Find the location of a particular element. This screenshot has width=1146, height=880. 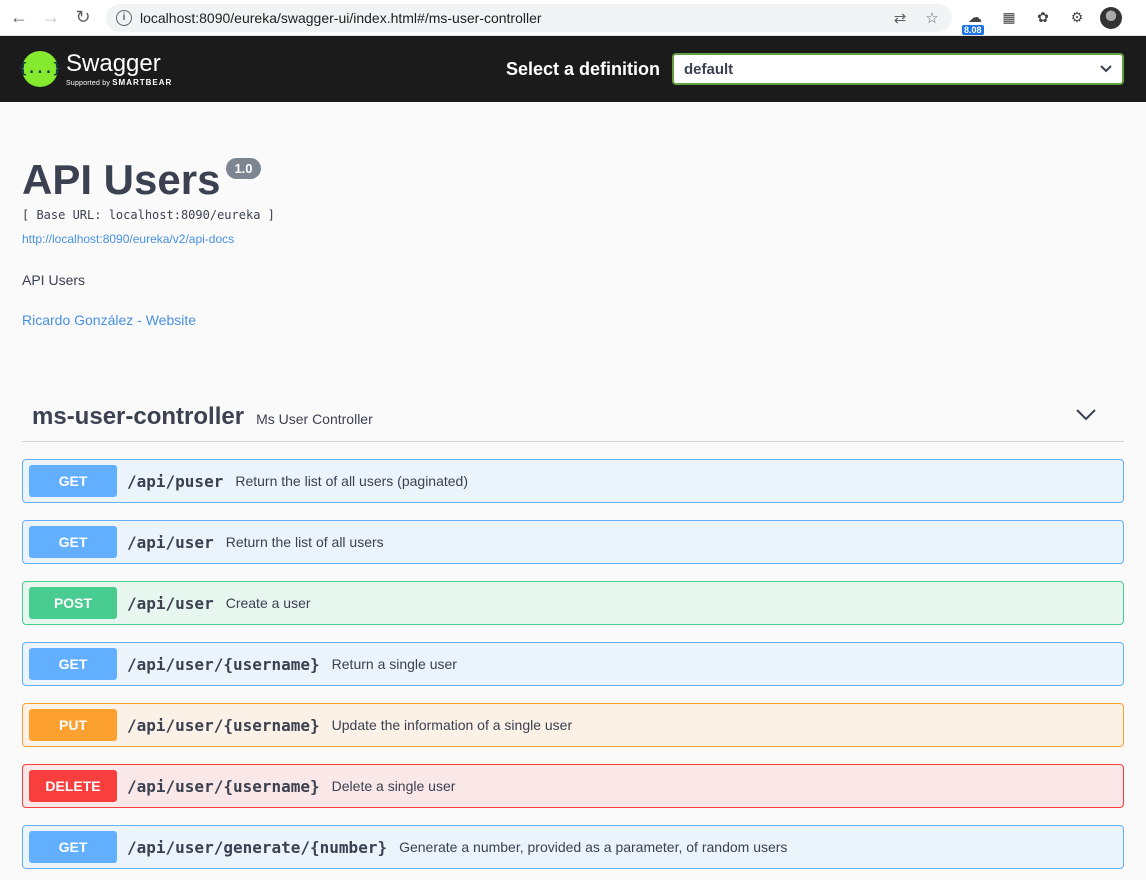

operation-summary: Update the information of a single user is located at coordinates (452, 725).